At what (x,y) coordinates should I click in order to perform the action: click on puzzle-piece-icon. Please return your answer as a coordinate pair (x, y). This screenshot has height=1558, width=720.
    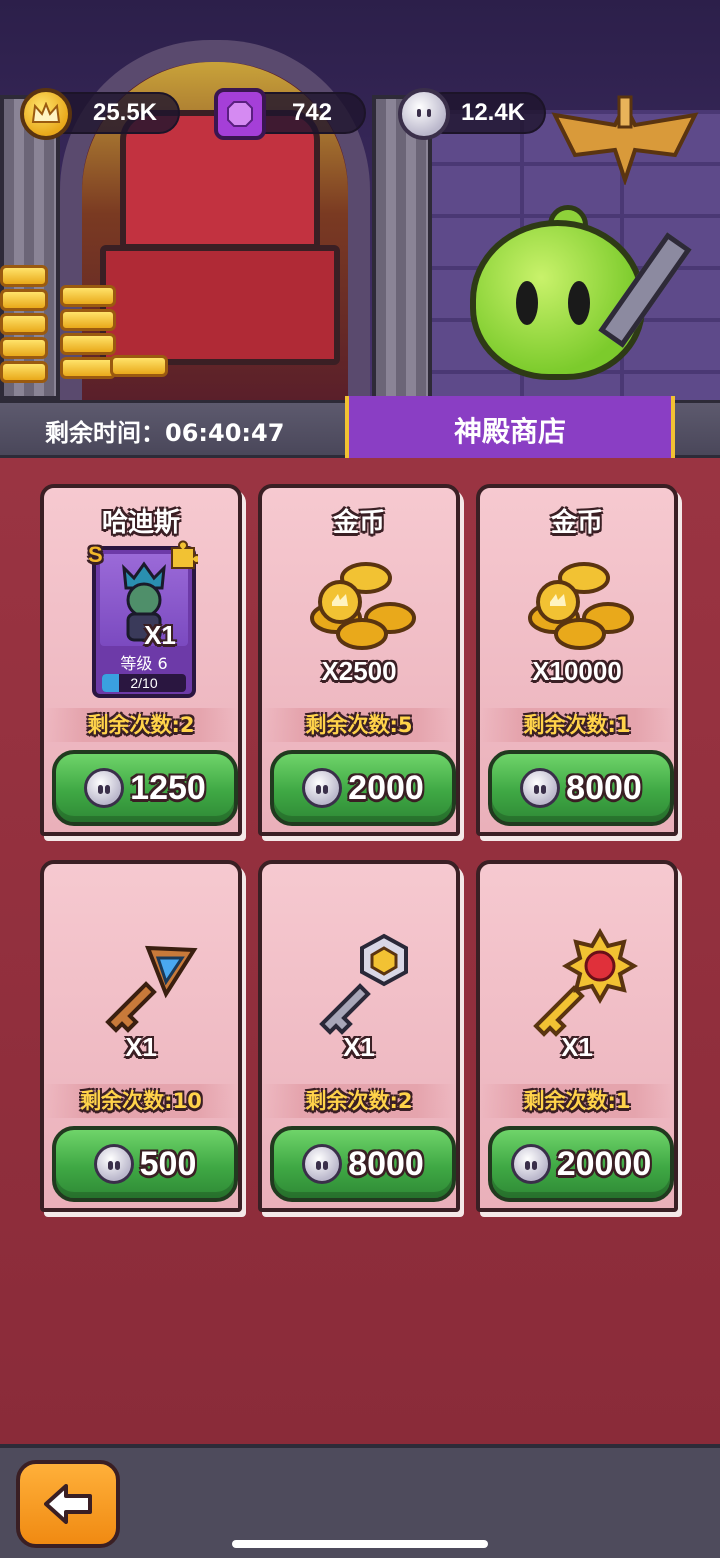
    Looking at the image, I should click on (184, 554).